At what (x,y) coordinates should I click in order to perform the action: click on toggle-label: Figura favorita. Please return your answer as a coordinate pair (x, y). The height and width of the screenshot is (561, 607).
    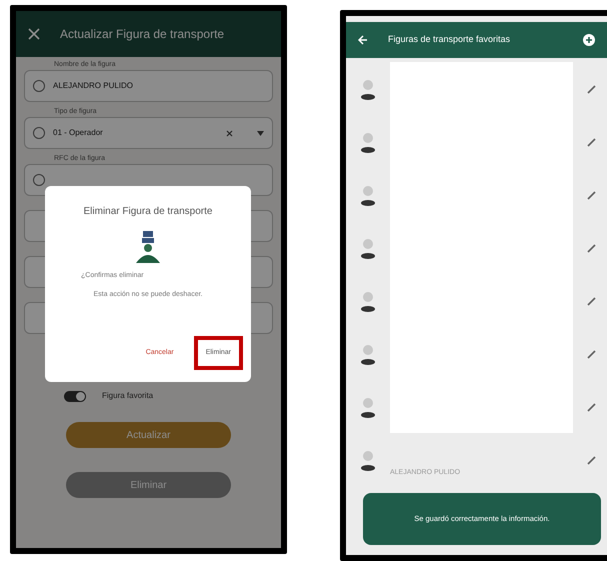
    Looking at the image, I should click on (128, 396).